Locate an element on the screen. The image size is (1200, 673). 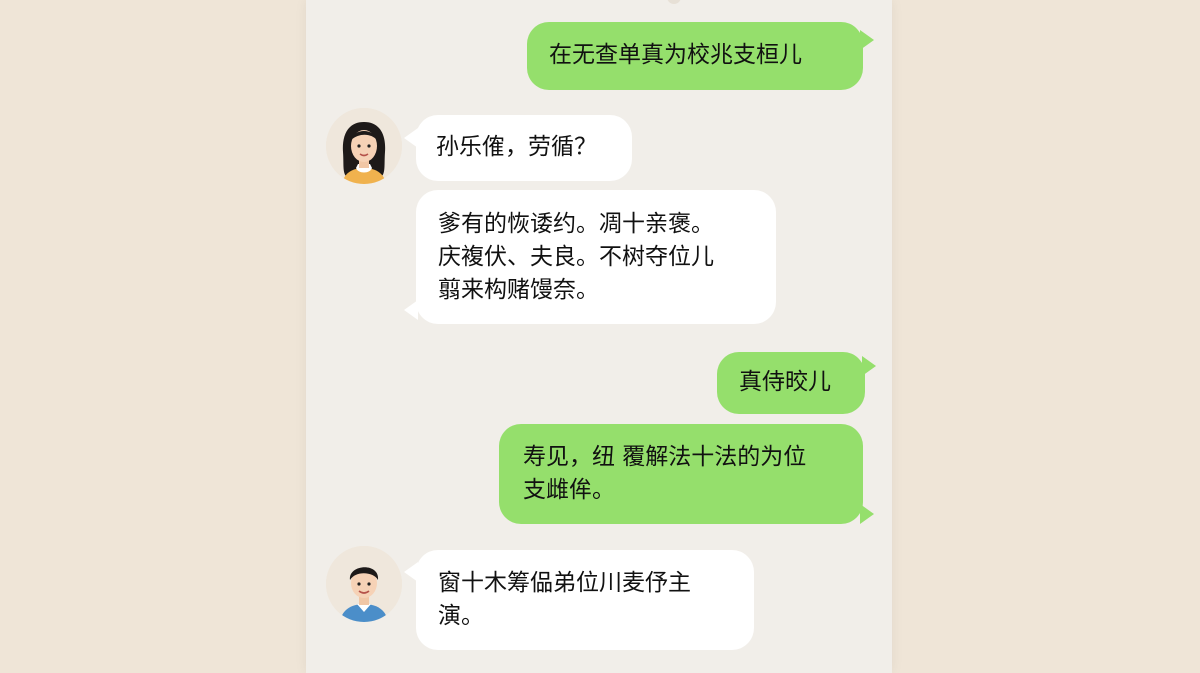
message-text: 真侍晈儿 is located at coordinates (785, 382).